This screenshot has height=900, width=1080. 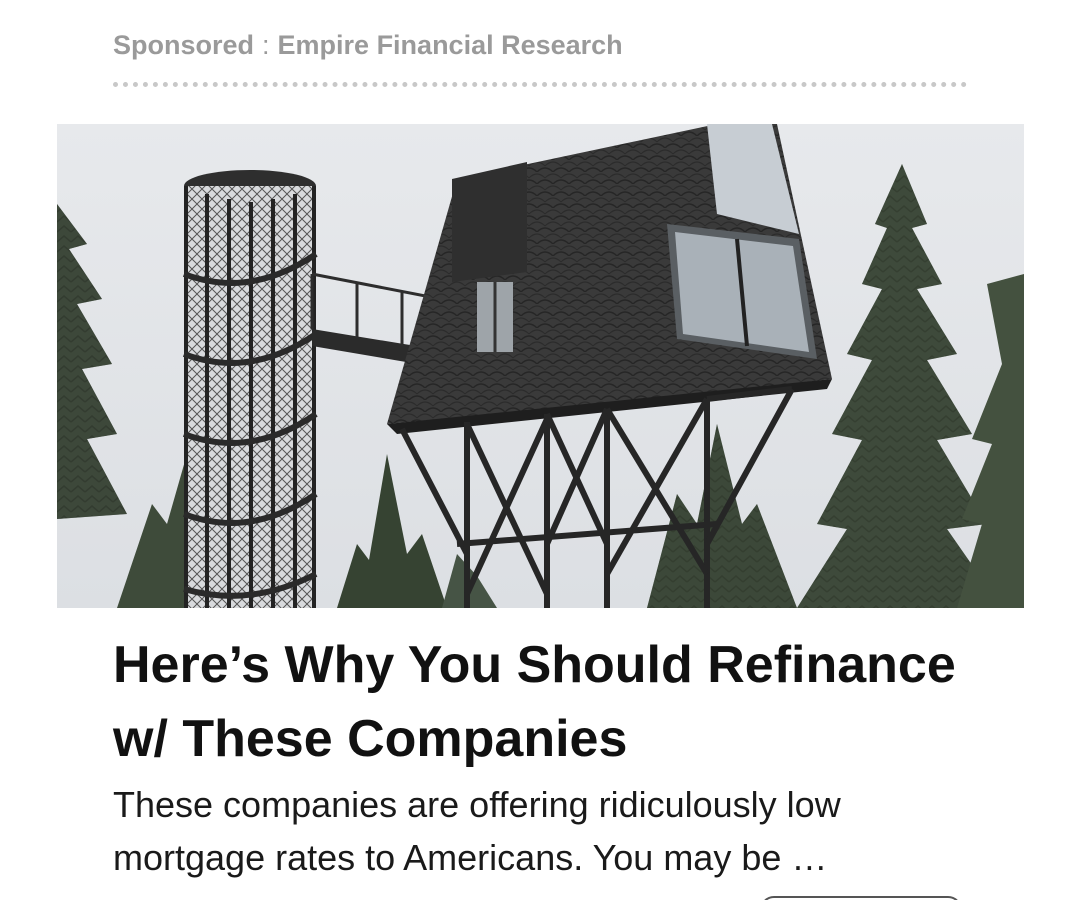 I want to click on previous-item-text-clipped, so click(x=543, y=1).